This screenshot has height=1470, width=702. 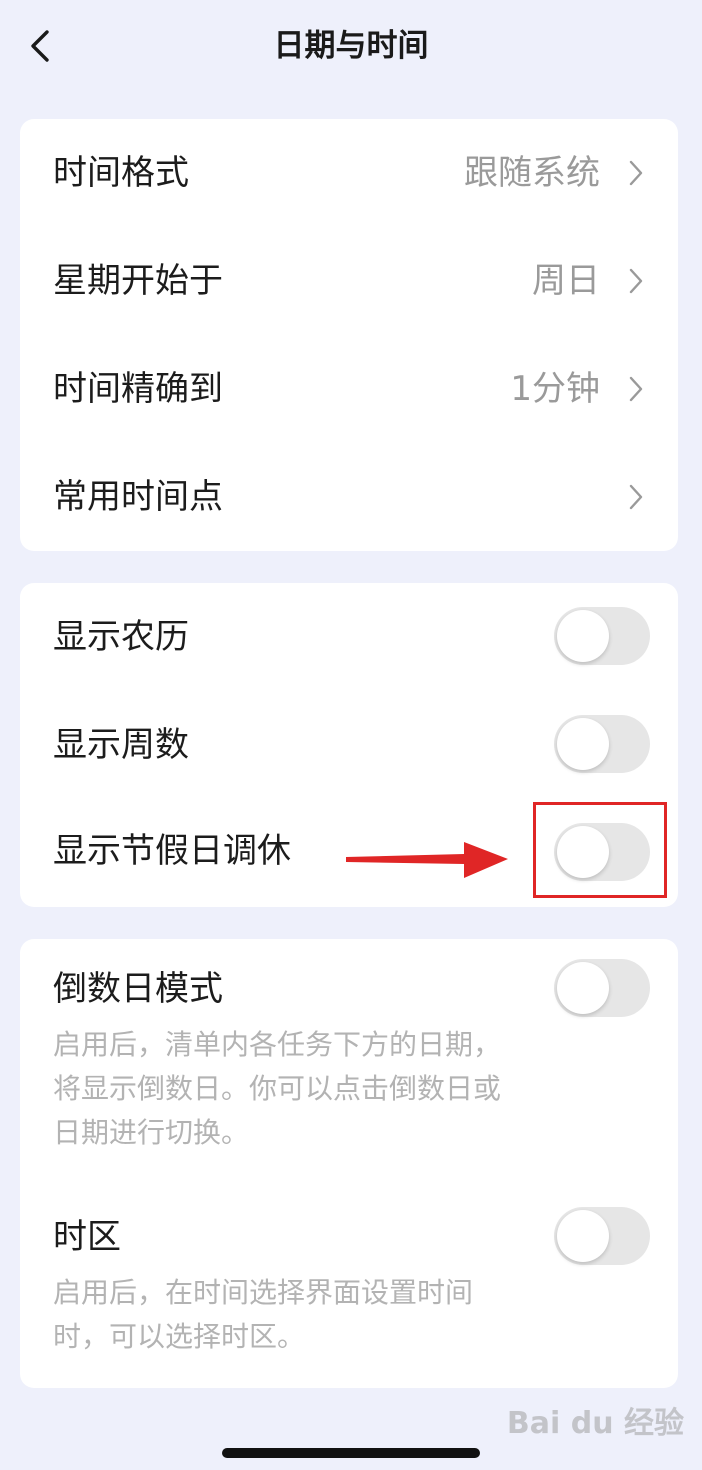 What do you see at coordinates (277, 1088) in the screenshot?
I see `countdown-mode-description: 启用后，清单内各任务下方的日期，将显示倒数日。你可以点击倒数日或日期进行切换。` at bounding box center [277, 1088].